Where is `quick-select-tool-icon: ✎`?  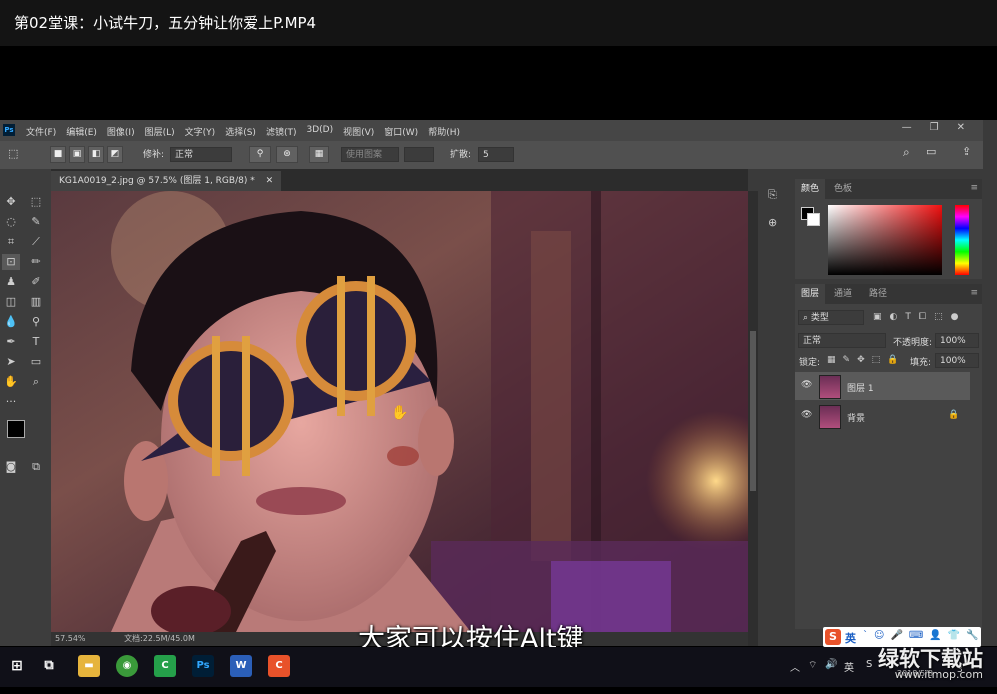
quick-select-tool-icon: ✎ is located at coordinates (36, 222).